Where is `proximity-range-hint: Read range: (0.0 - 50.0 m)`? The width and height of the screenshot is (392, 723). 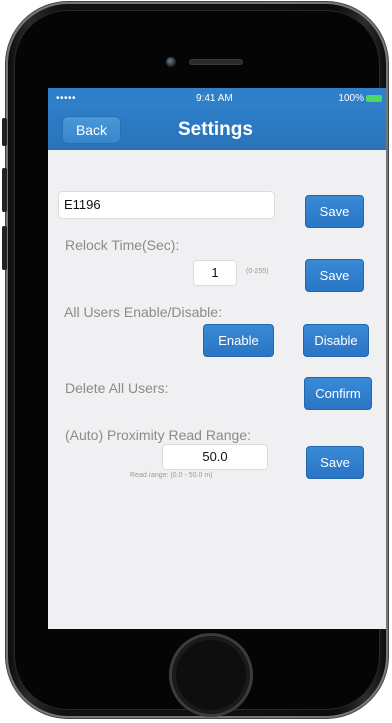
proximity-range-hint: Read range: (0.0 - 50.0 m) is located at coordinates (171, 475).